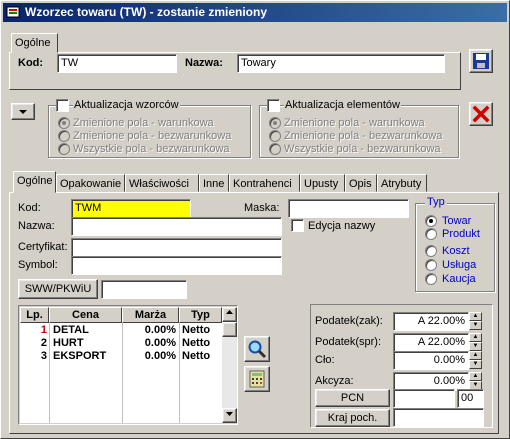 Image resolution: width=510 pixels, height=439 pixels. I want to click on kraj-pochodzenia-input, so click(438, 417).